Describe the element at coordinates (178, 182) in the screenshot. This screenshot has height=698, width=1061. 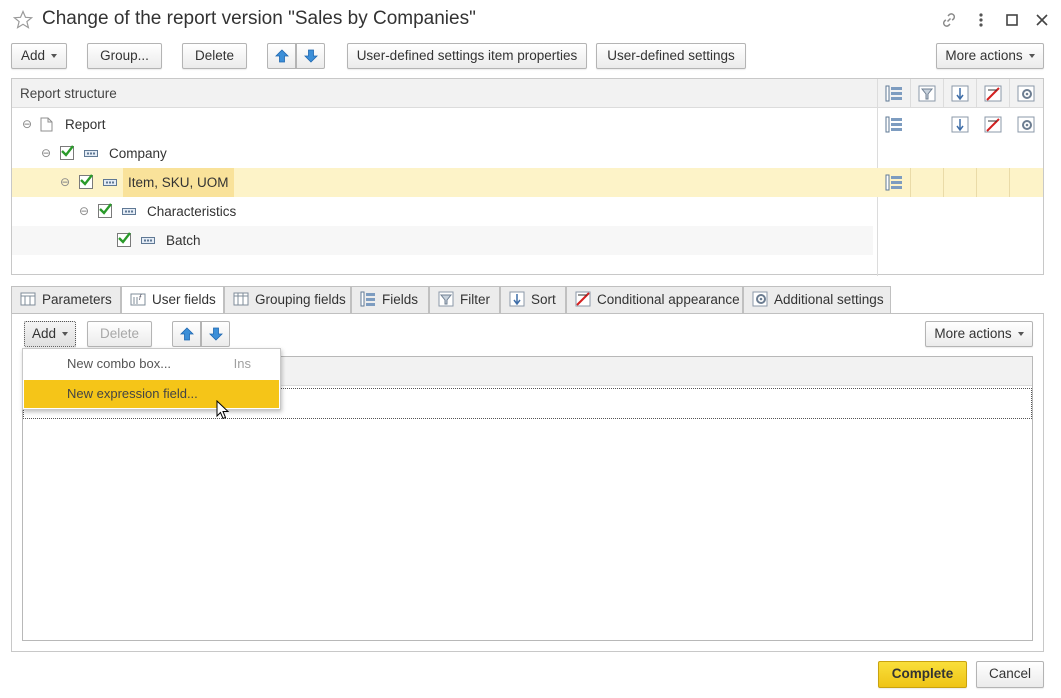
I see `structure-row-label: Item, SKU, UOM` at that location.